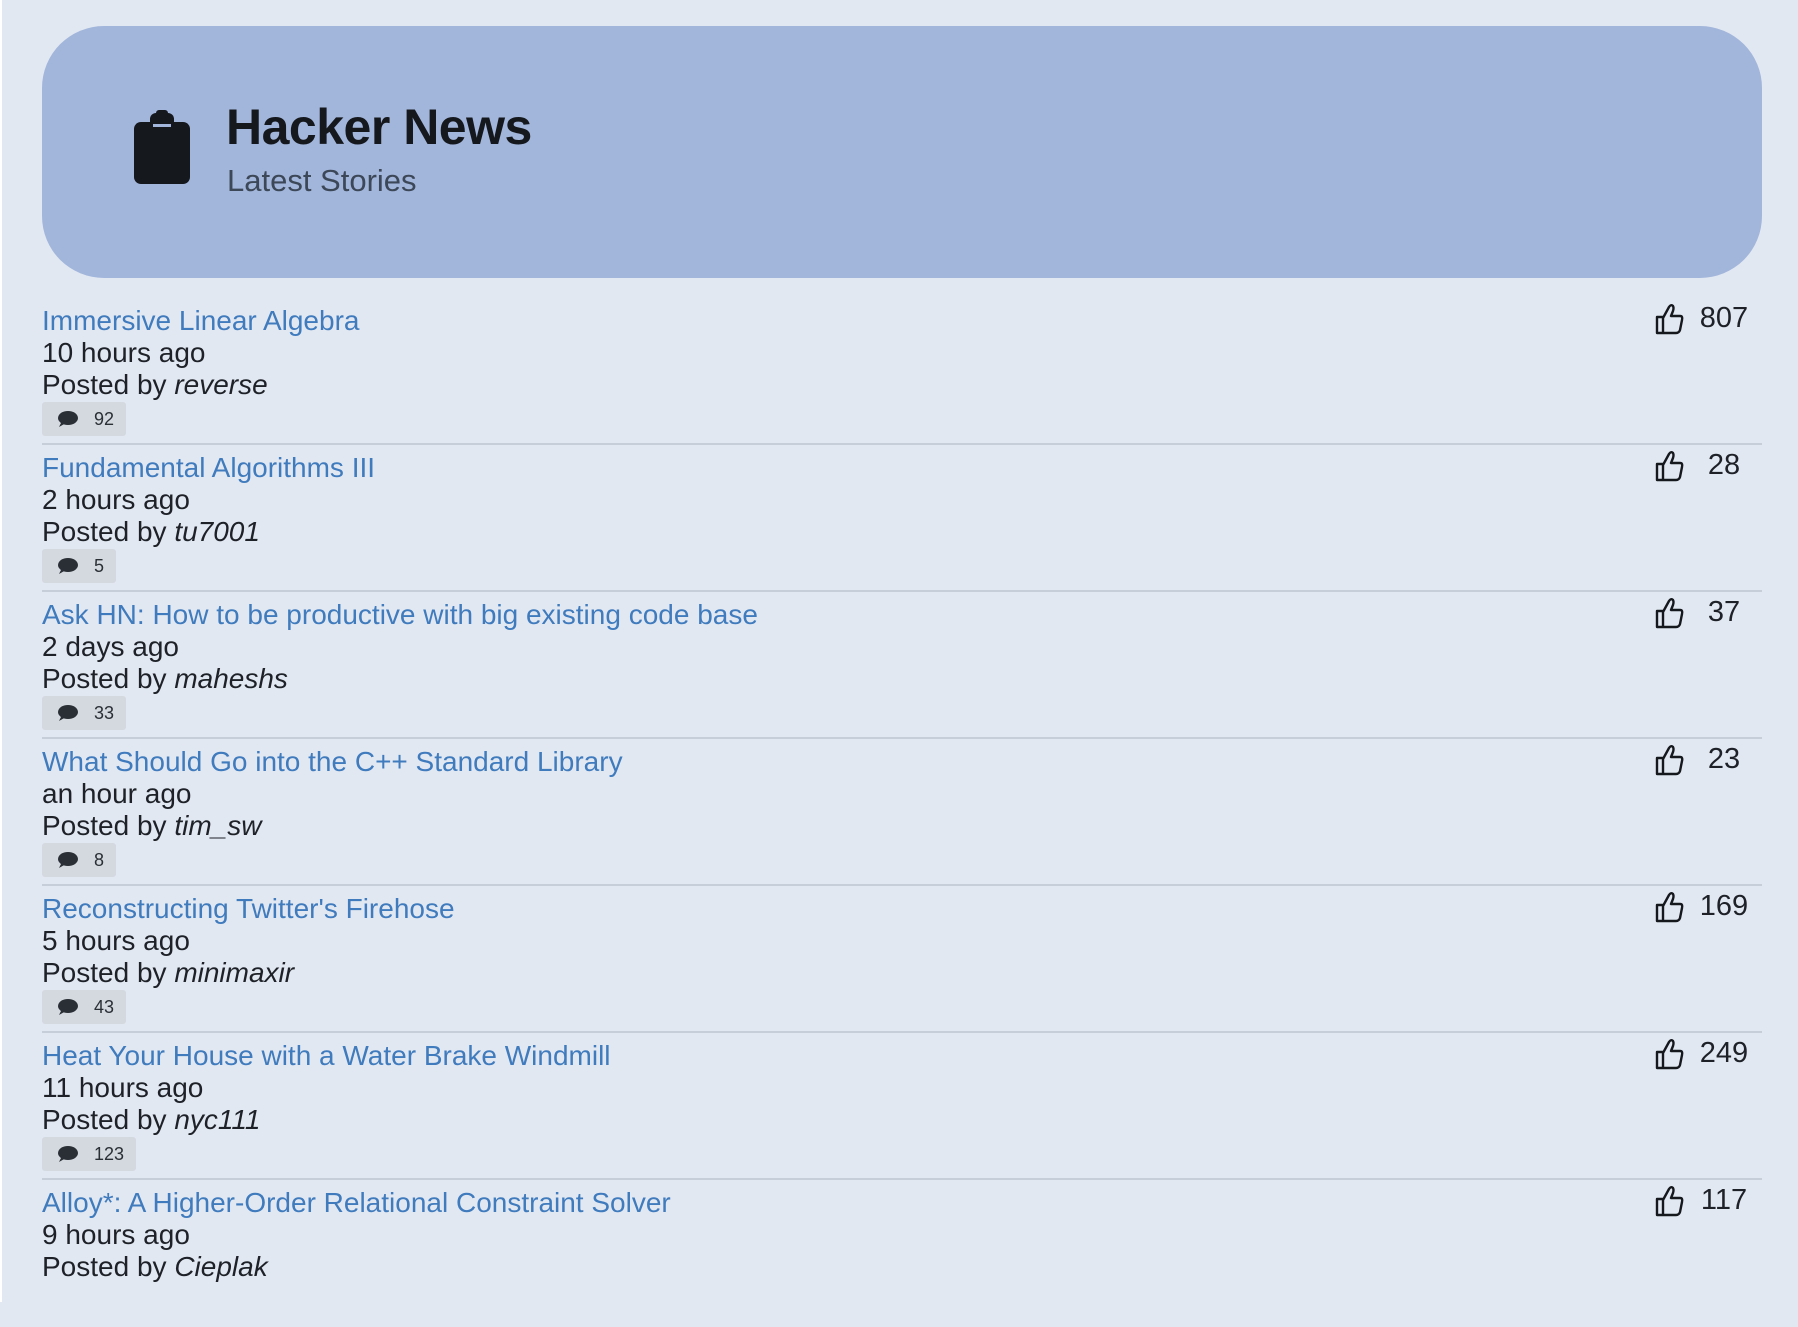 Image resolution: width=1798 pixels, height=1327 pixels. What do you see at coordinates (117, 793) in the screenshot?
I see `story-time: an hour ago` at bounding box center [117, 793].